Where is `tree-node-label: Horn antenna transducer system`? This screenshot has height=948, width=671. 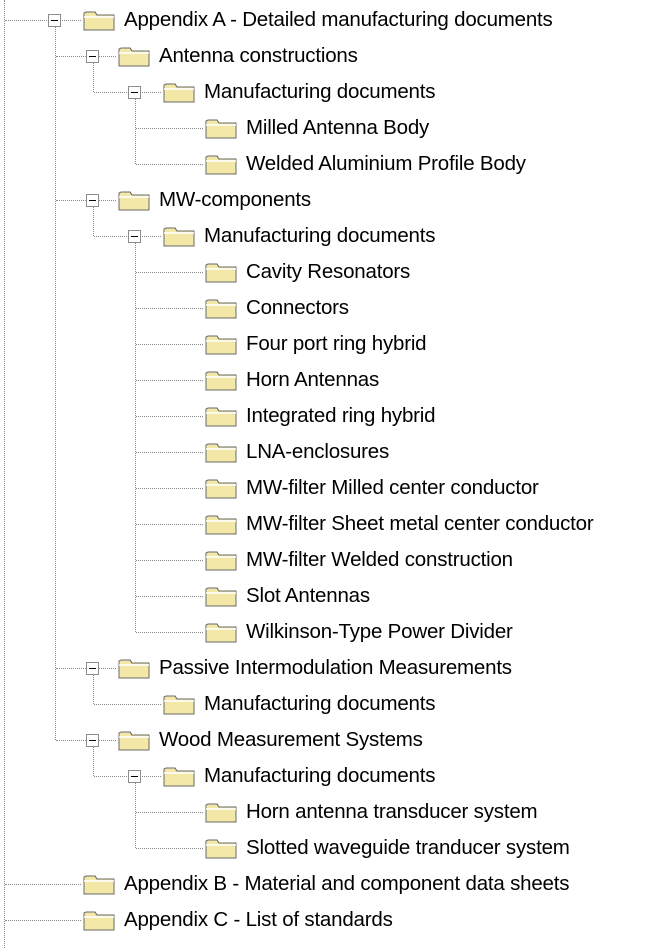 tree-node-label: Horn antenna transducer system is located at coordinates (392, 811).